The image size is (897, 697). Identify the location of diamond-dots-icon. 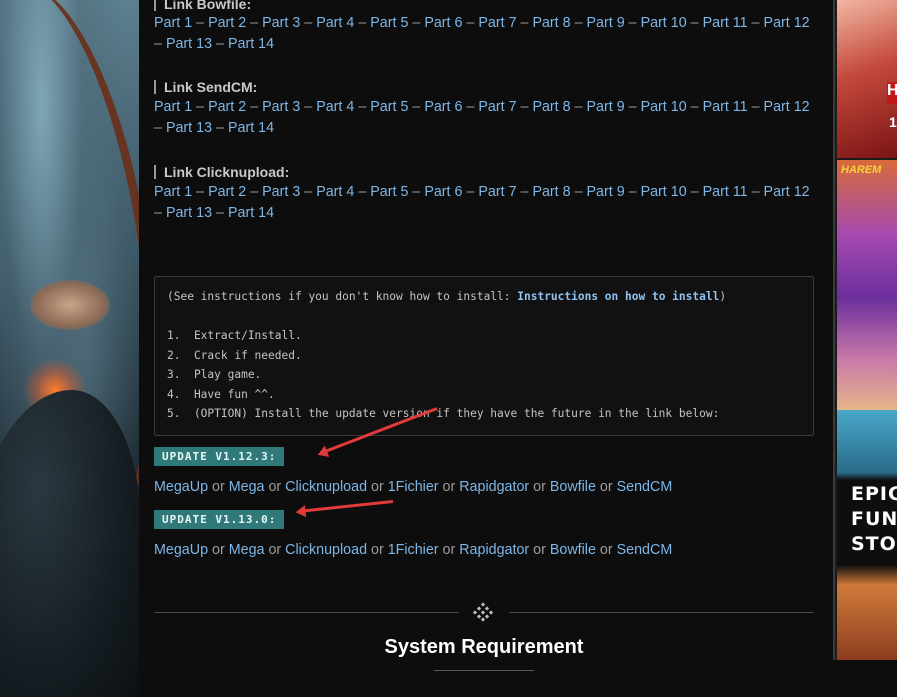
(483, 612).